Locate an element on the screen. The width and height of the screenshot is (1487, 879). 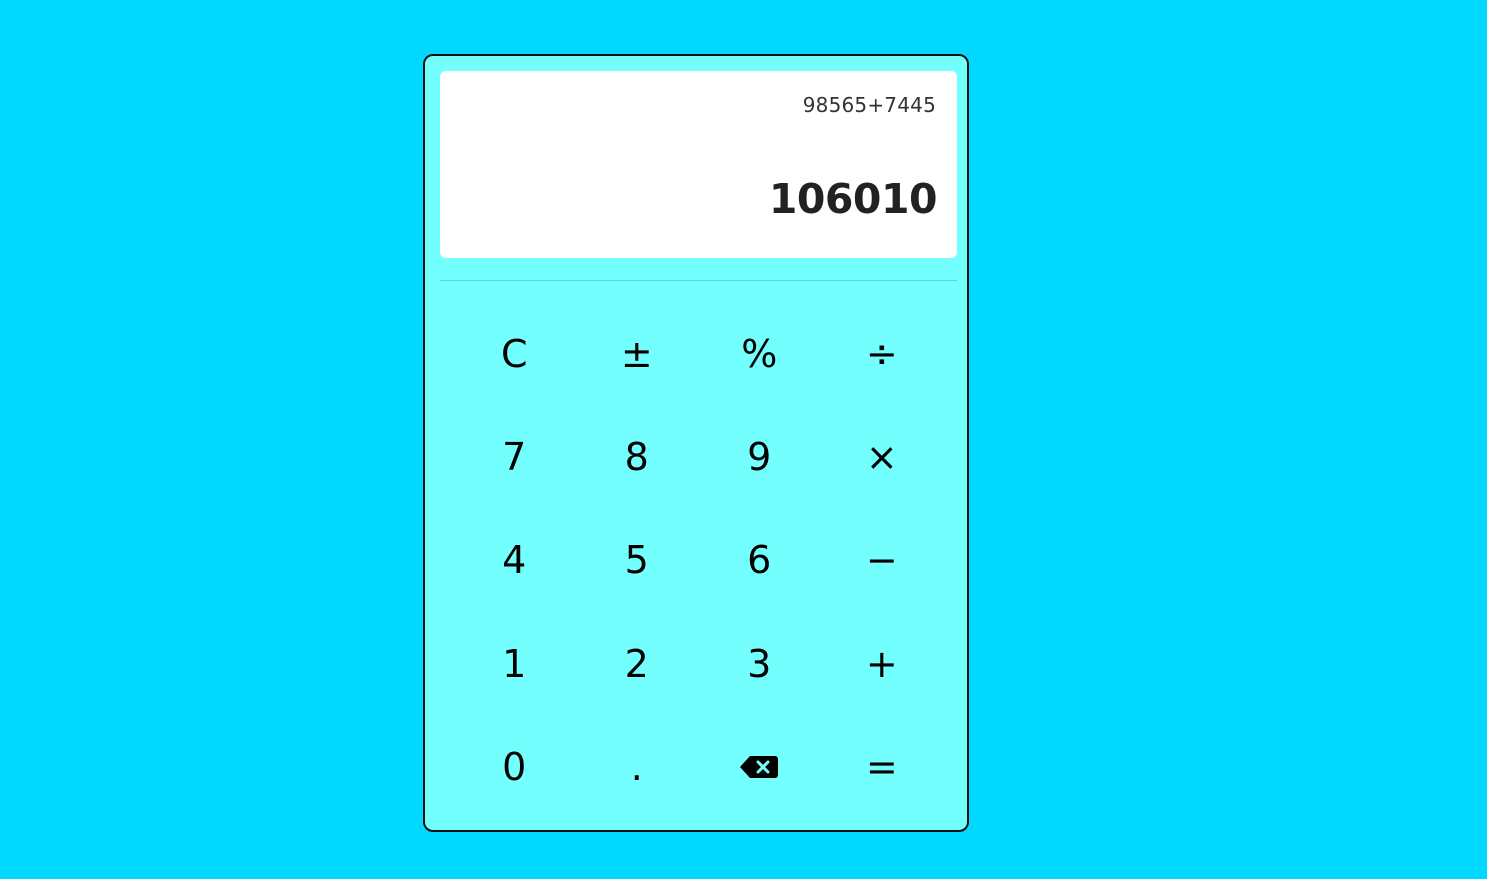
digit-6-button: 6 is located at coordinates (759, 560).